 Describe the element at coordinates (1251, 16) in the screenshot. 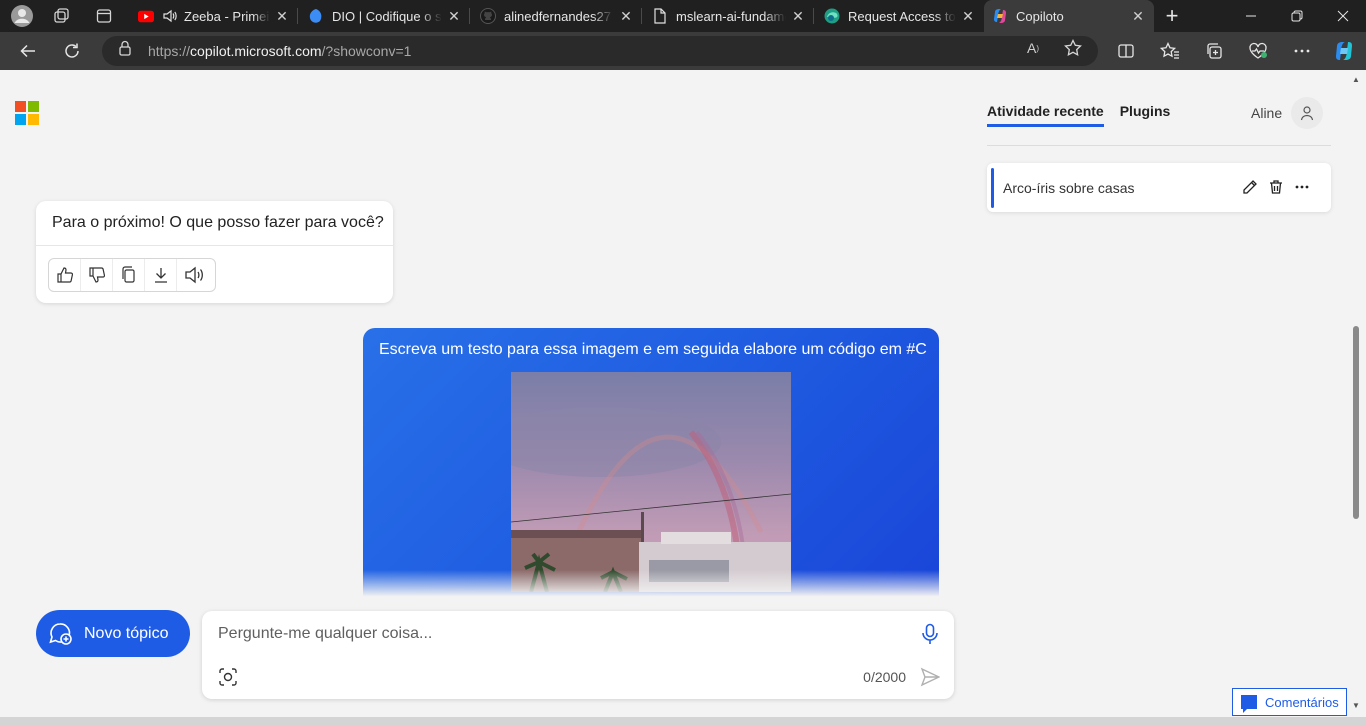

I see `minimize-button` at that location.